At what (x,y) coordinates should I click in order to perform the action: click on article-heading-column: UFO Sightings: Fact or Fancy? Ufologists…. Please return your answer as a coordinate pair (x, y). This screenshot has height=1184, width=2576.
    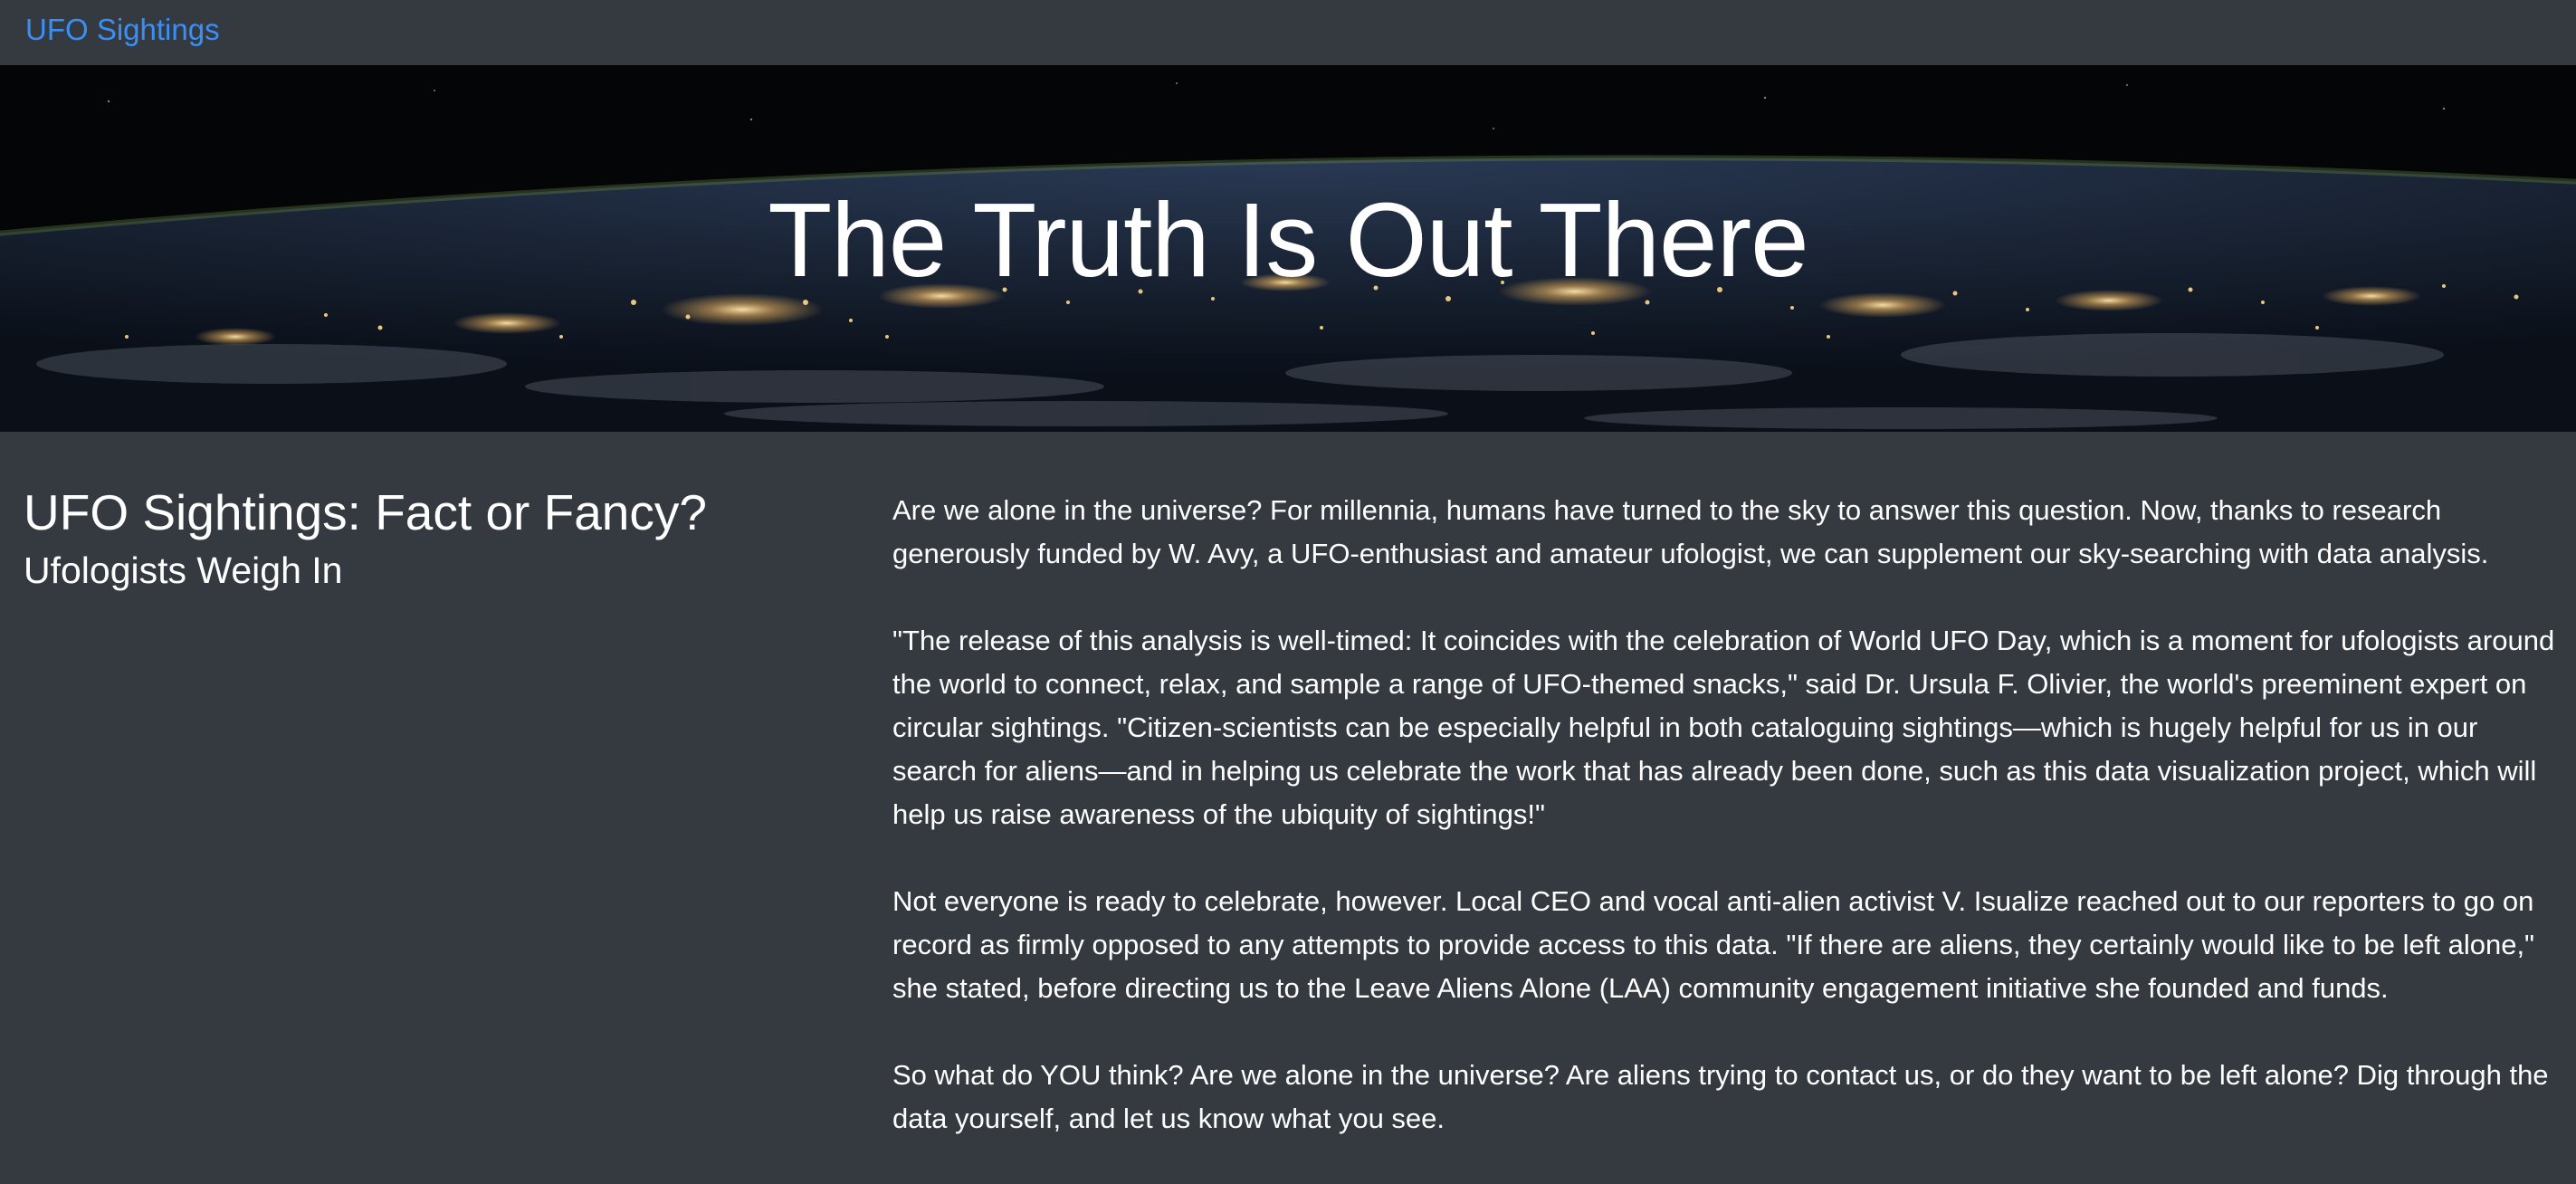
    Looking at the image, I should click on (431, 539).